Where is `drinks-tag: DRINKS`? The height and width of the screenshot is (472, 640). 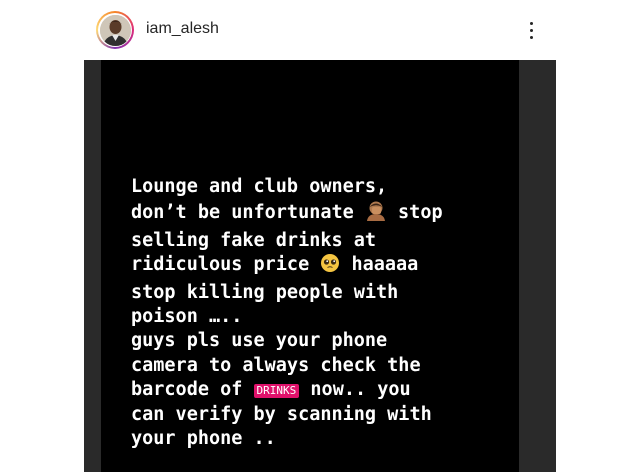
drinks-tag: DRINKS is located at coordinates (276, 391).